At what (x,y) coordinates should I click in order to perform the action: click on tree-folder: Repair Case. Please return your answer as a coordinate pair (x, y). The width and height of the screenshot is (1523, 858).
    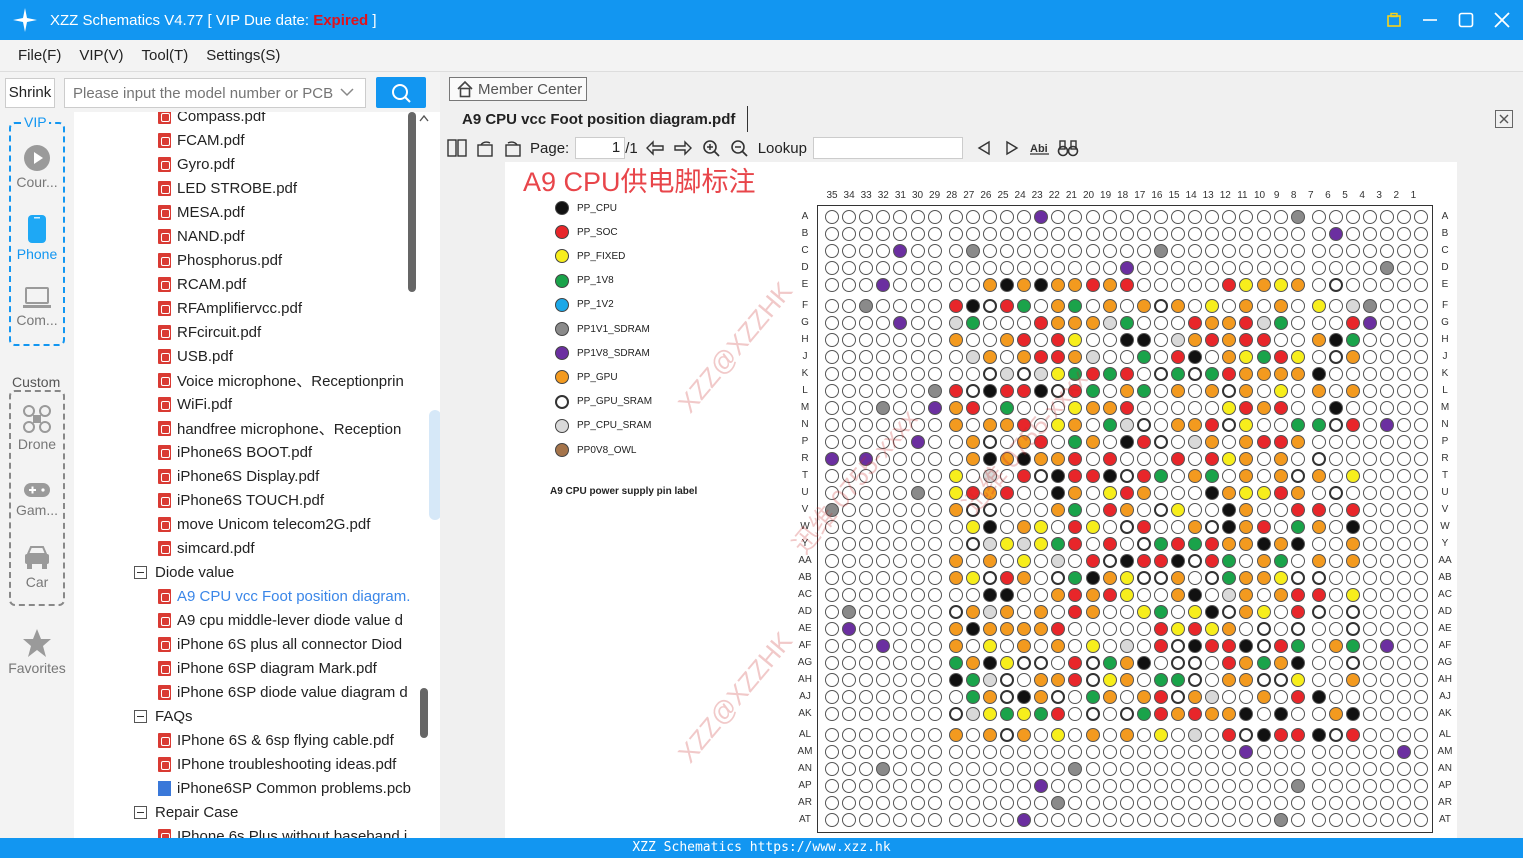
    Looking at the image, I should click on (186, 812).